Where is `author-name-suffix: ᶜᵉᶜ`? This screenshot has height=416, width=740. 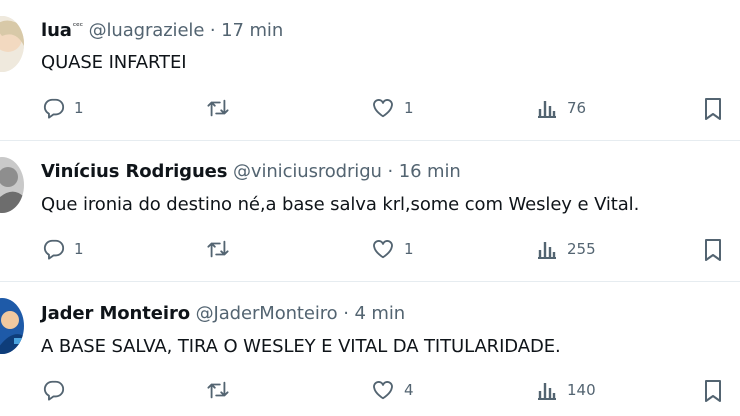 author-name-suffix: ᶜᵉᶜ is located at coordinates (77, 27).